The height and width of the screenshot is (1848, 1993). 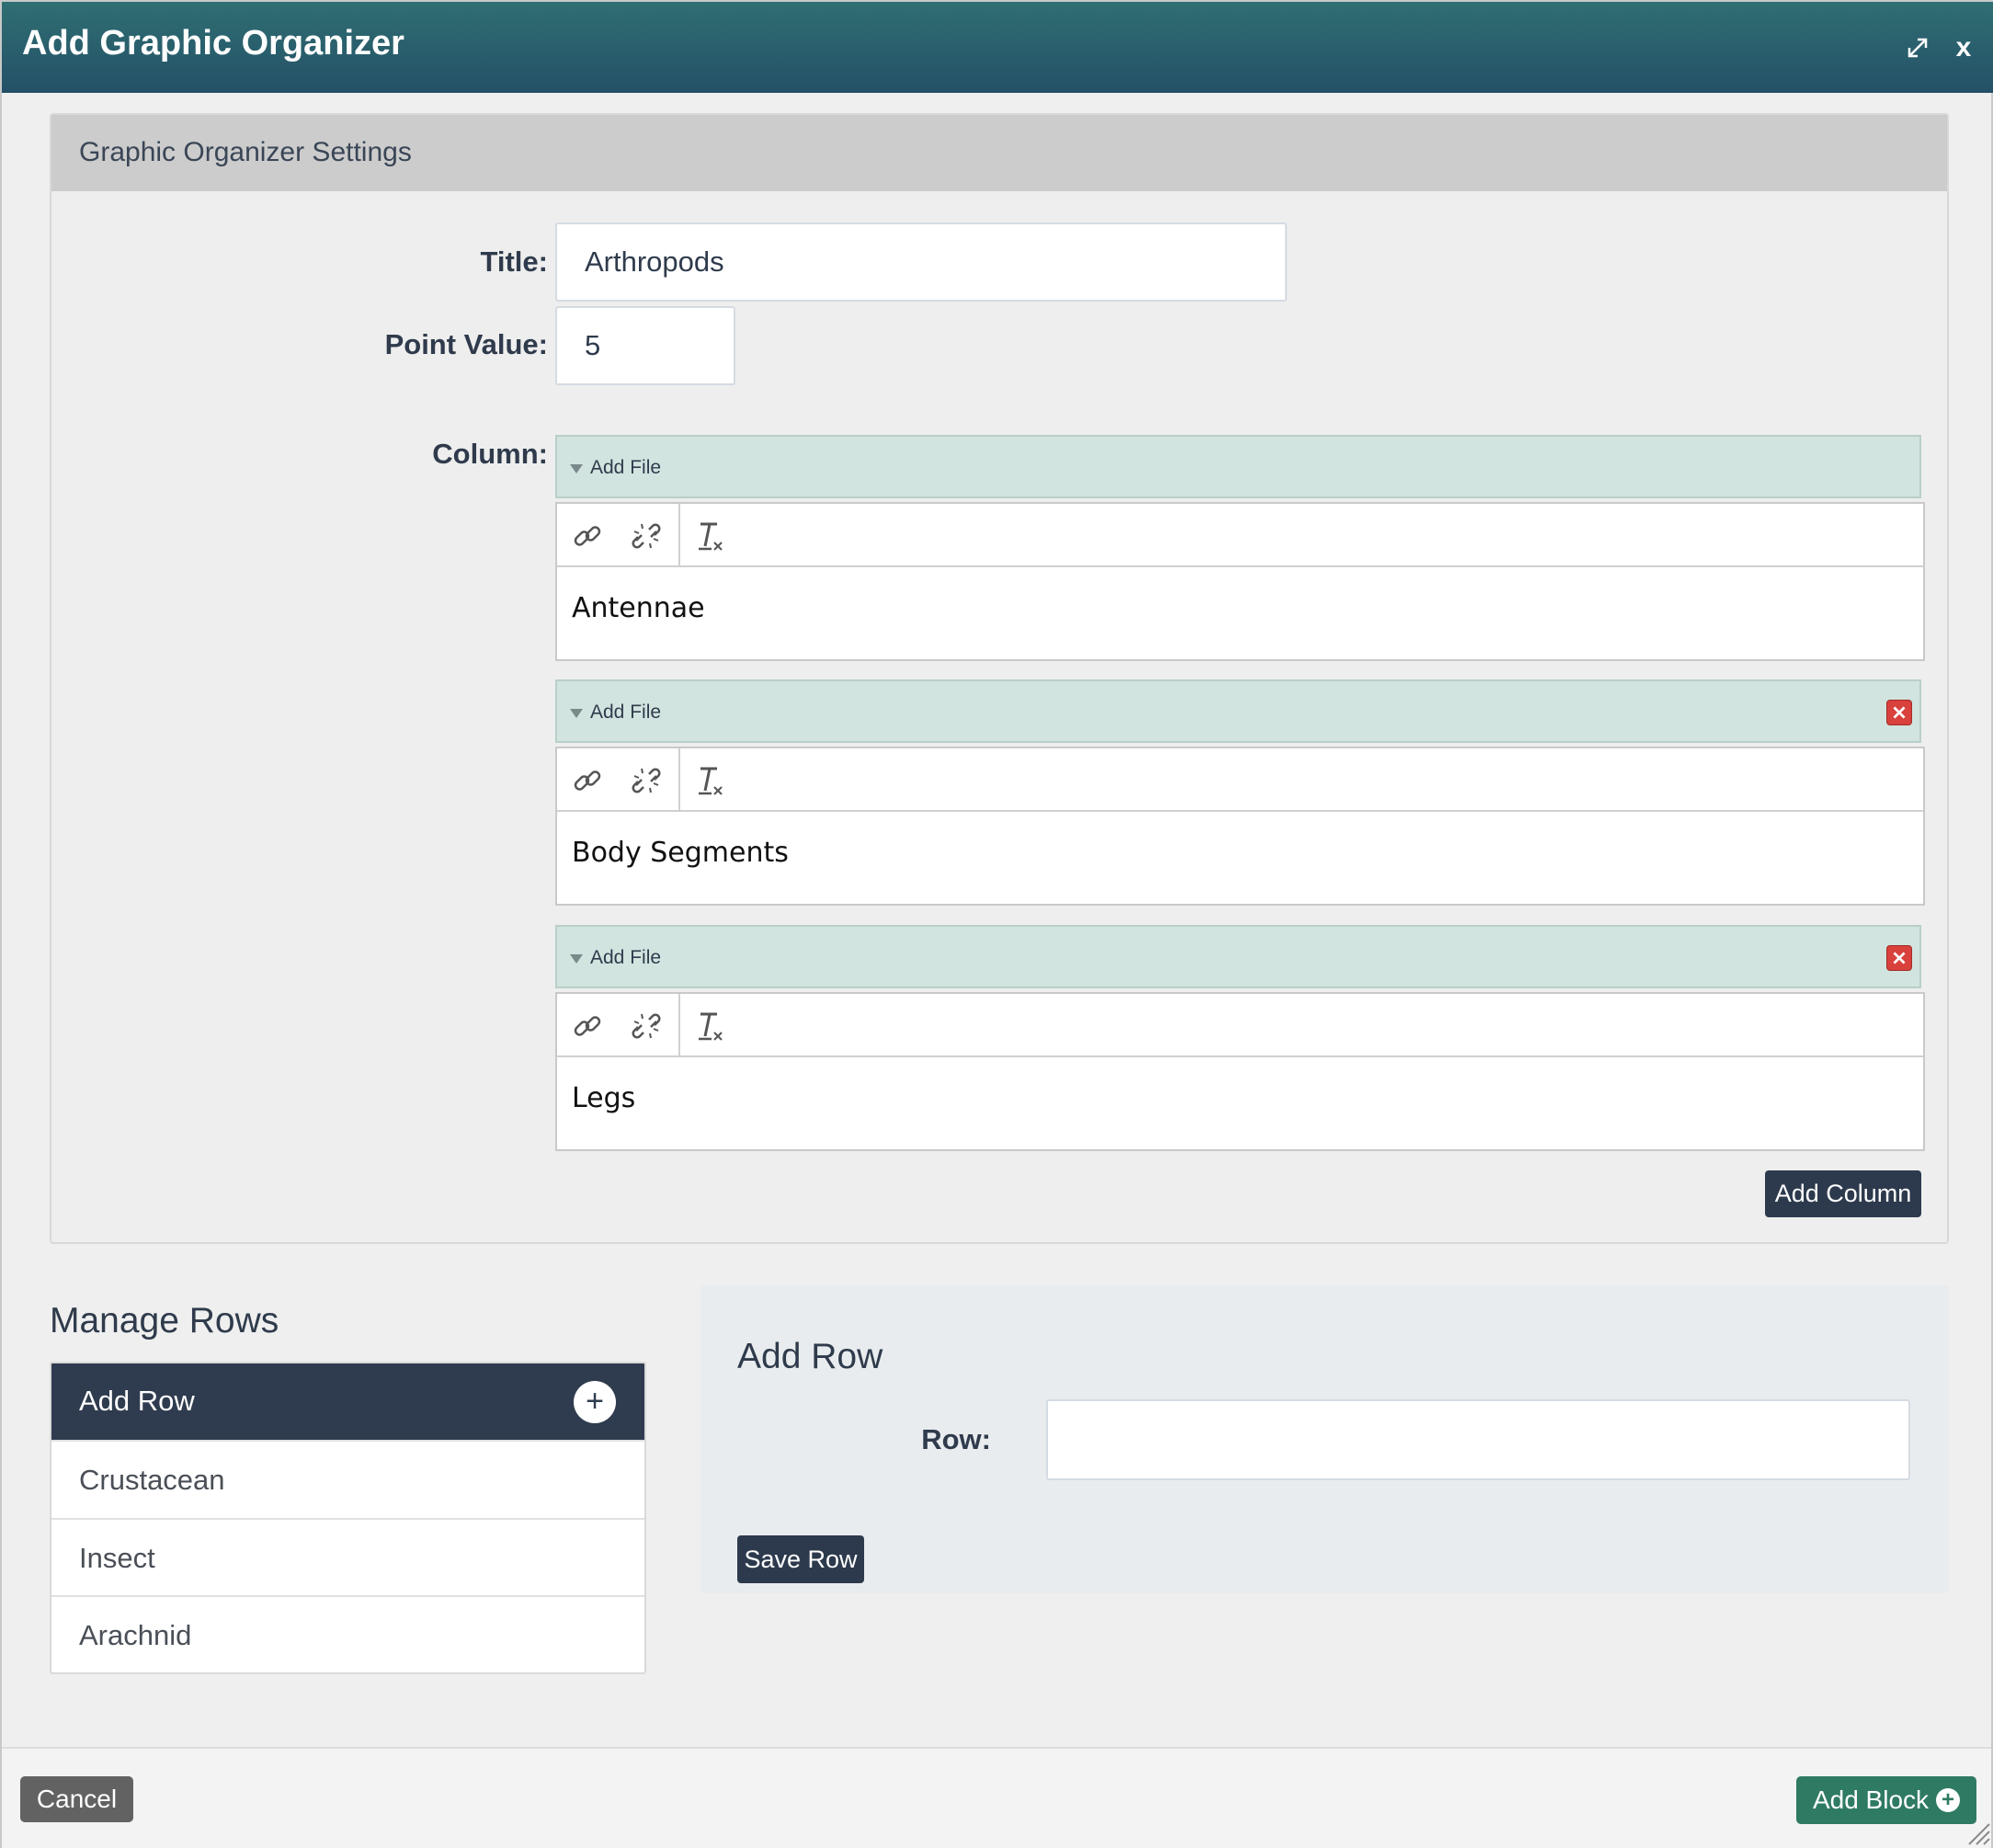 I want to click on plus-icon: +, so click(x=595, y=1402).